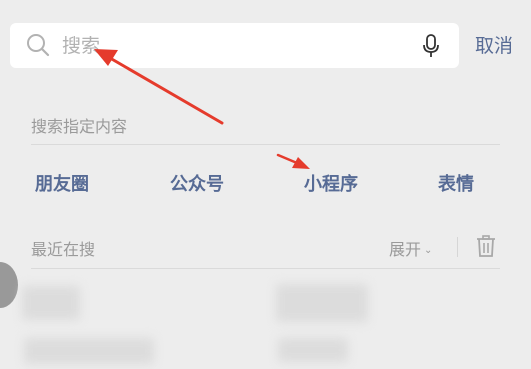 The image size is (531, 369). I want to click on section-label: 搜索指定内容, so click(79, 126).